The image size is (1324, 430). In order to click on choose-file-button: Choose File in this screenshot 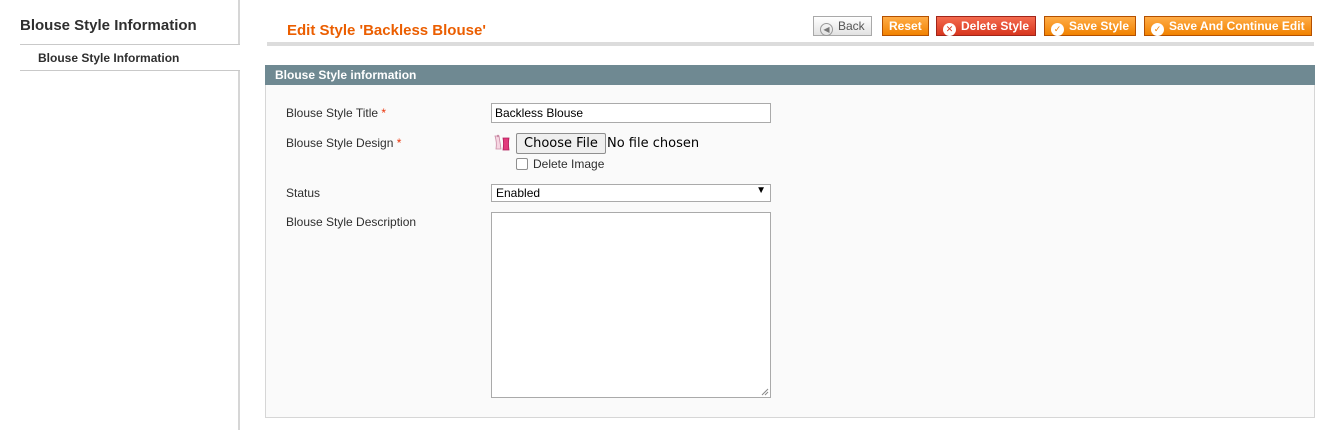, I will do `click(561, 143)`.